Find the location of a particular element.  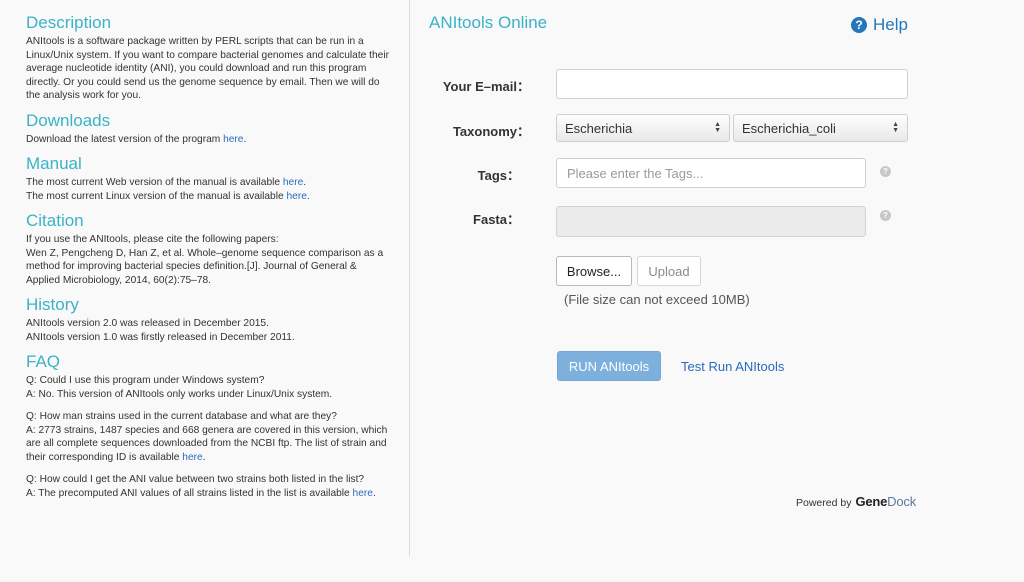

downloads-here-link: here is located at coordinates (233, 139).